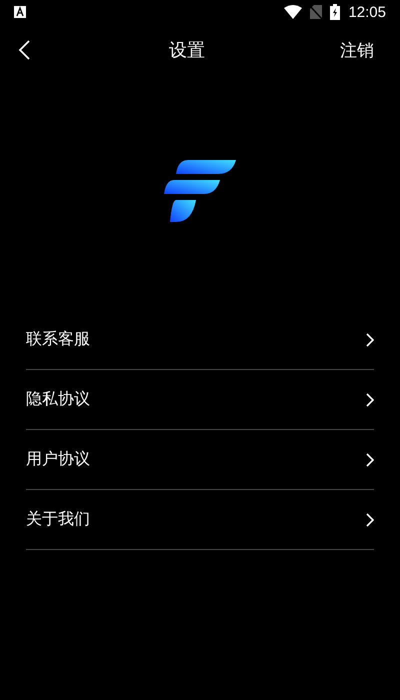 The width and height of the screenshot is (400, 700). Describe the element at coordinates (335, 12) in the screenshot. I see `battery-charging-icon` at that location.